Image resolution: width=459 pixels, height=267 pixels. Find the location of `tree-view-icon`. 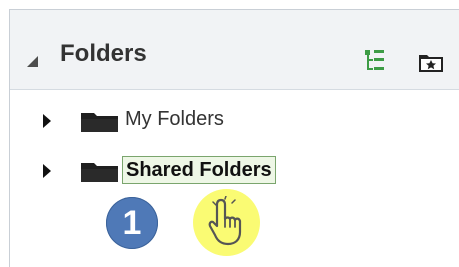

tree-view-icon is located at coordinates (376, 61).